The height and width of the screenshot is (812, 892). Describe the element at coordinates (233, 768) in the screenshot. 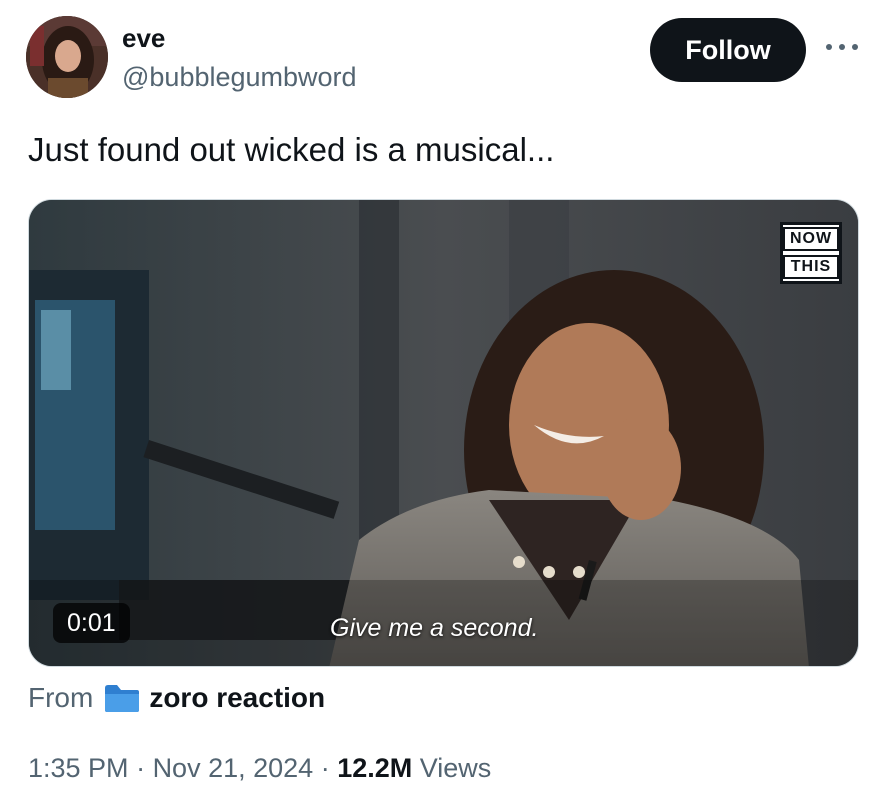

I see `tweet-date: Nov 21, 2024` at that location.